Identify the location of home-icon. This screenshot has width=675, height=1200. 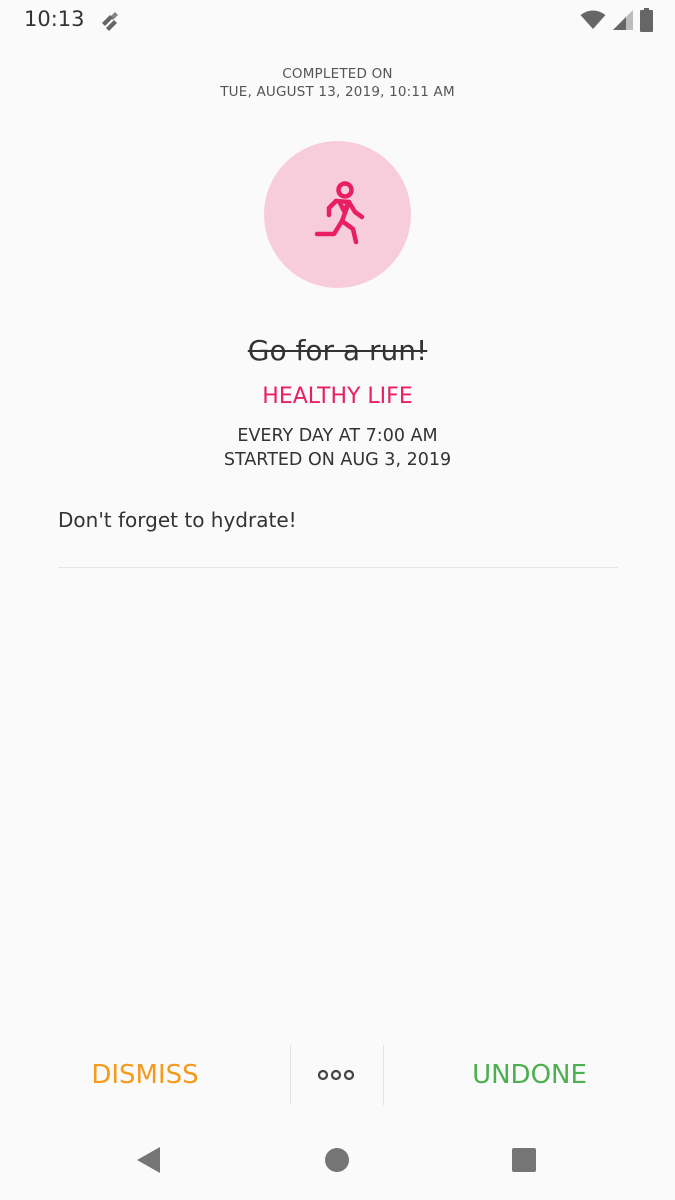
(337, 1160).